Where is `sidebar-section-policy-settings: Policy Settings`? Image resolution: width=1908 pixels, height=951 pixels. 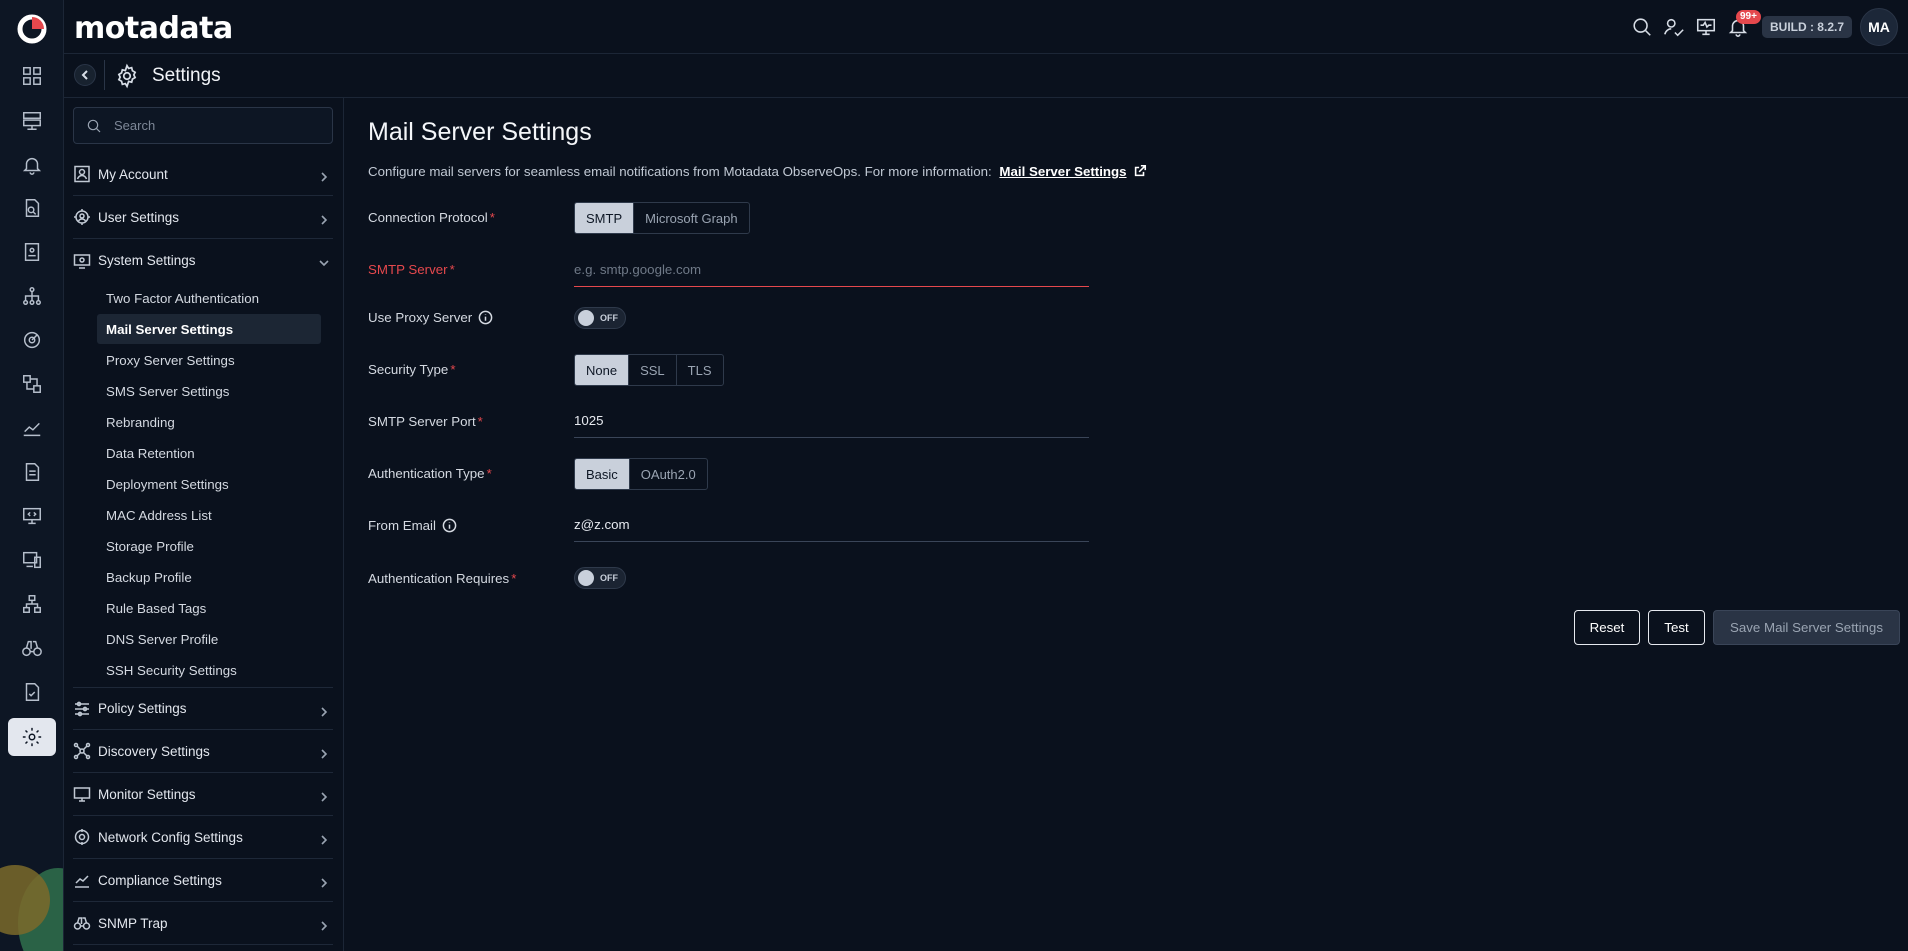 sidebar-section-policy-settings: Policy Settings is located at coordinates (203, 708).